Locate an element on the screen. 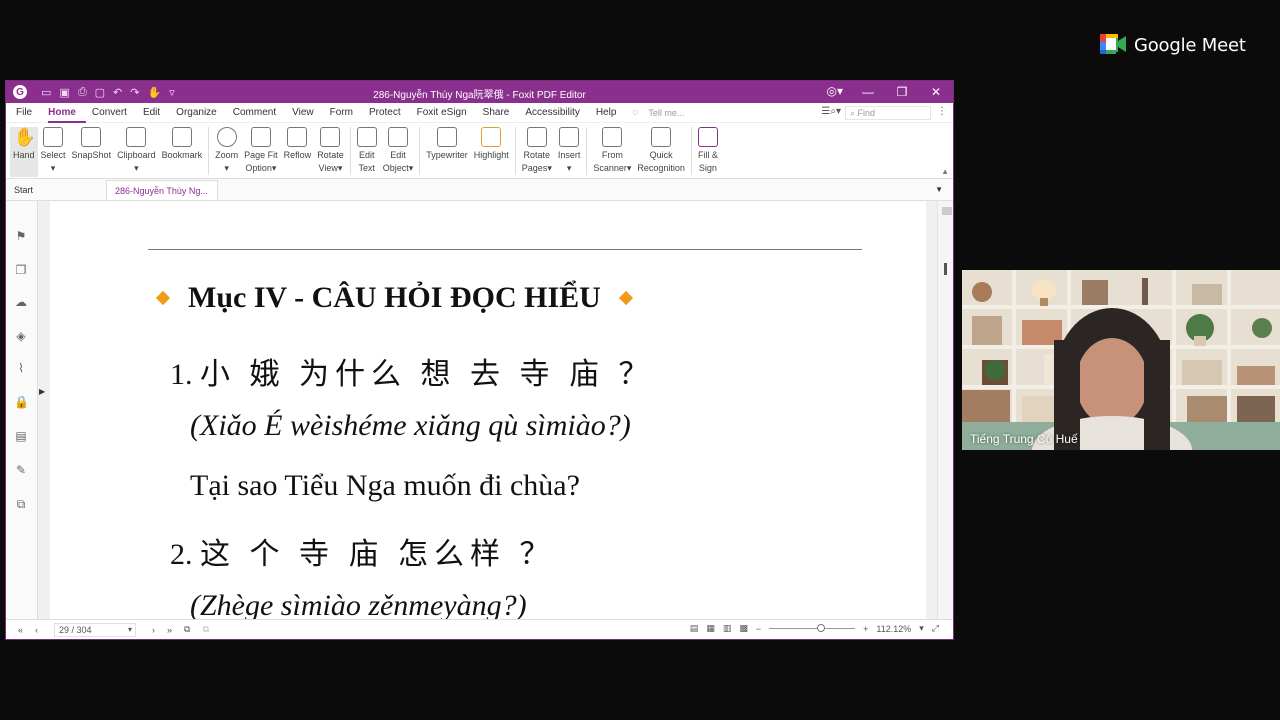 The height and width of the screenshot is (720, 1280). zoom-slider is located at coordinates (812, 628).